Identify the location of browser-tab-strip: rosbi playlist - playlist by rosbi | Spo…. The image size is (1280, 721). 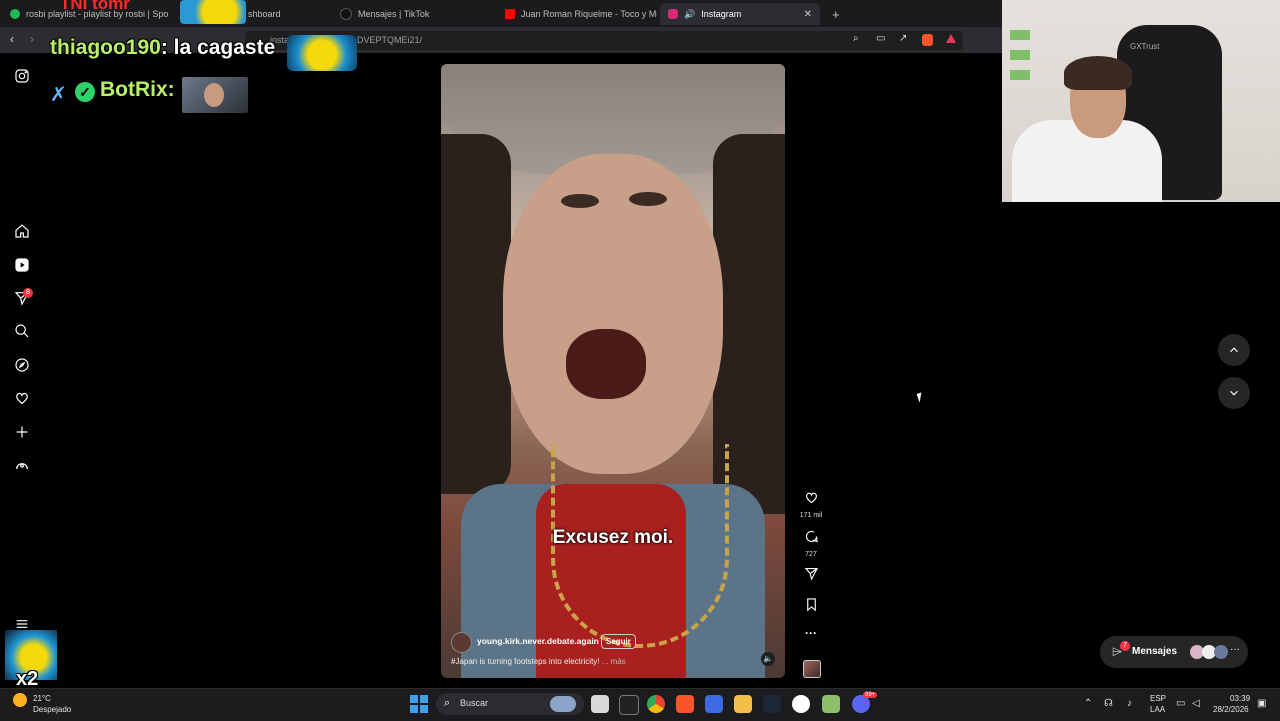
(501, 13).